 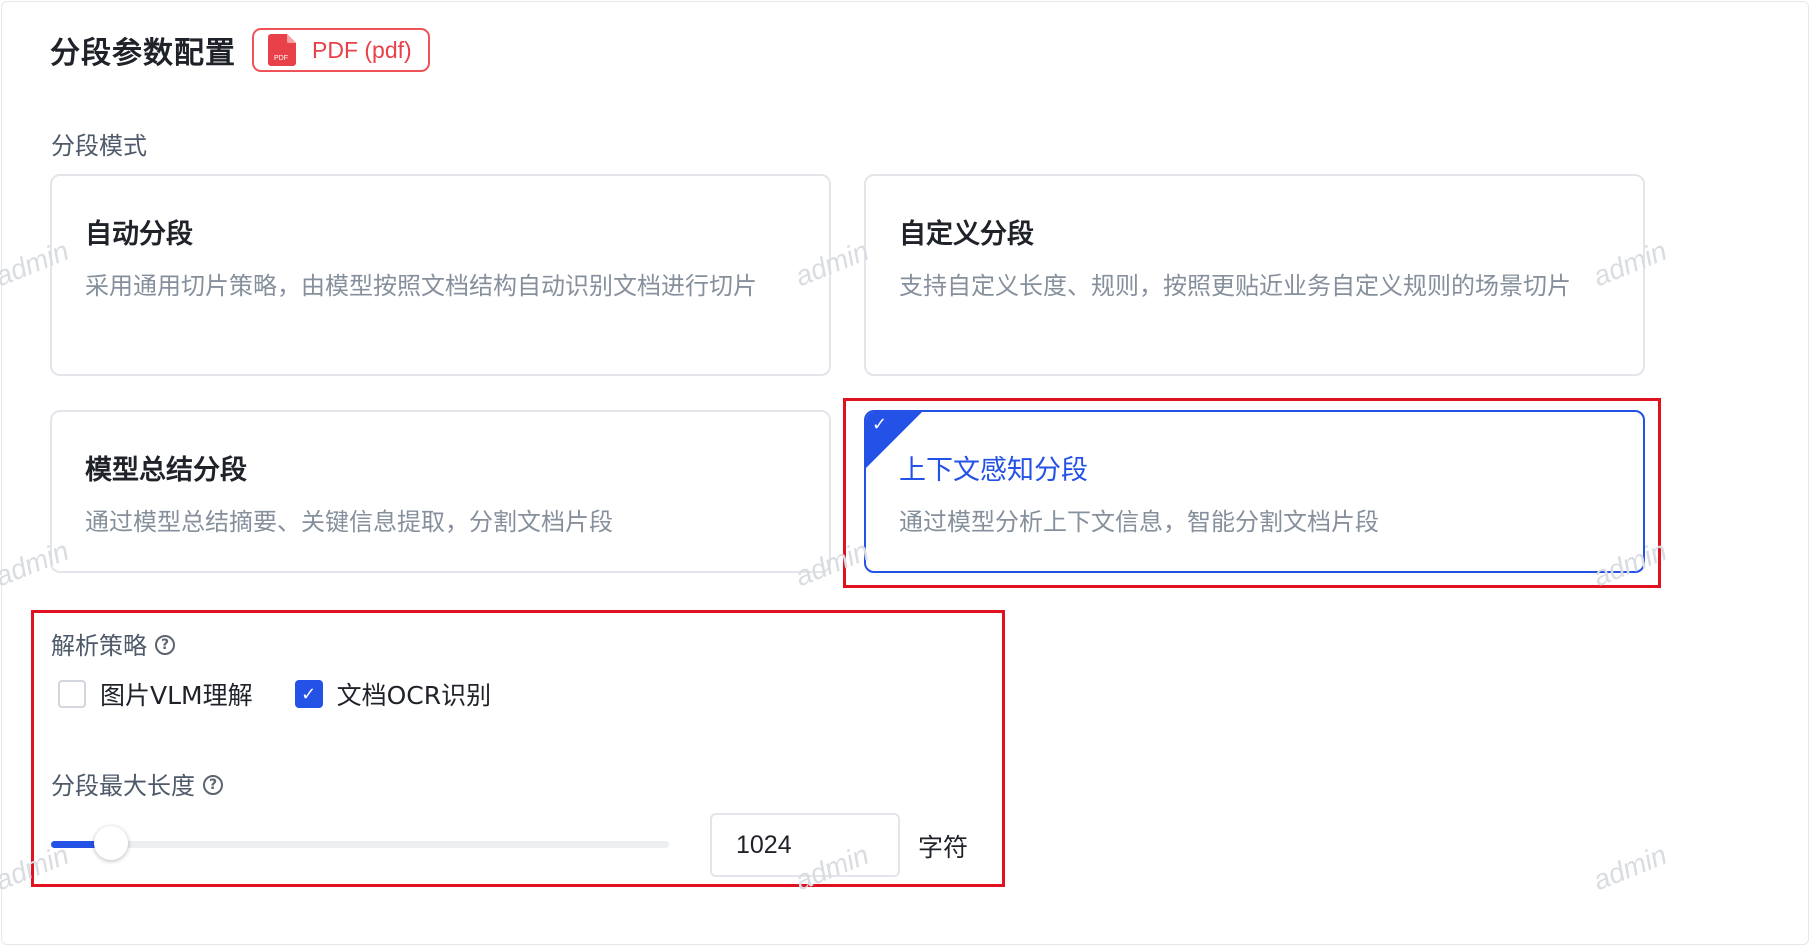 I want to click on mode-card-description: 通过模型总结摘要、关键信息提取，分割文档片段, so click(x=349, y=522).